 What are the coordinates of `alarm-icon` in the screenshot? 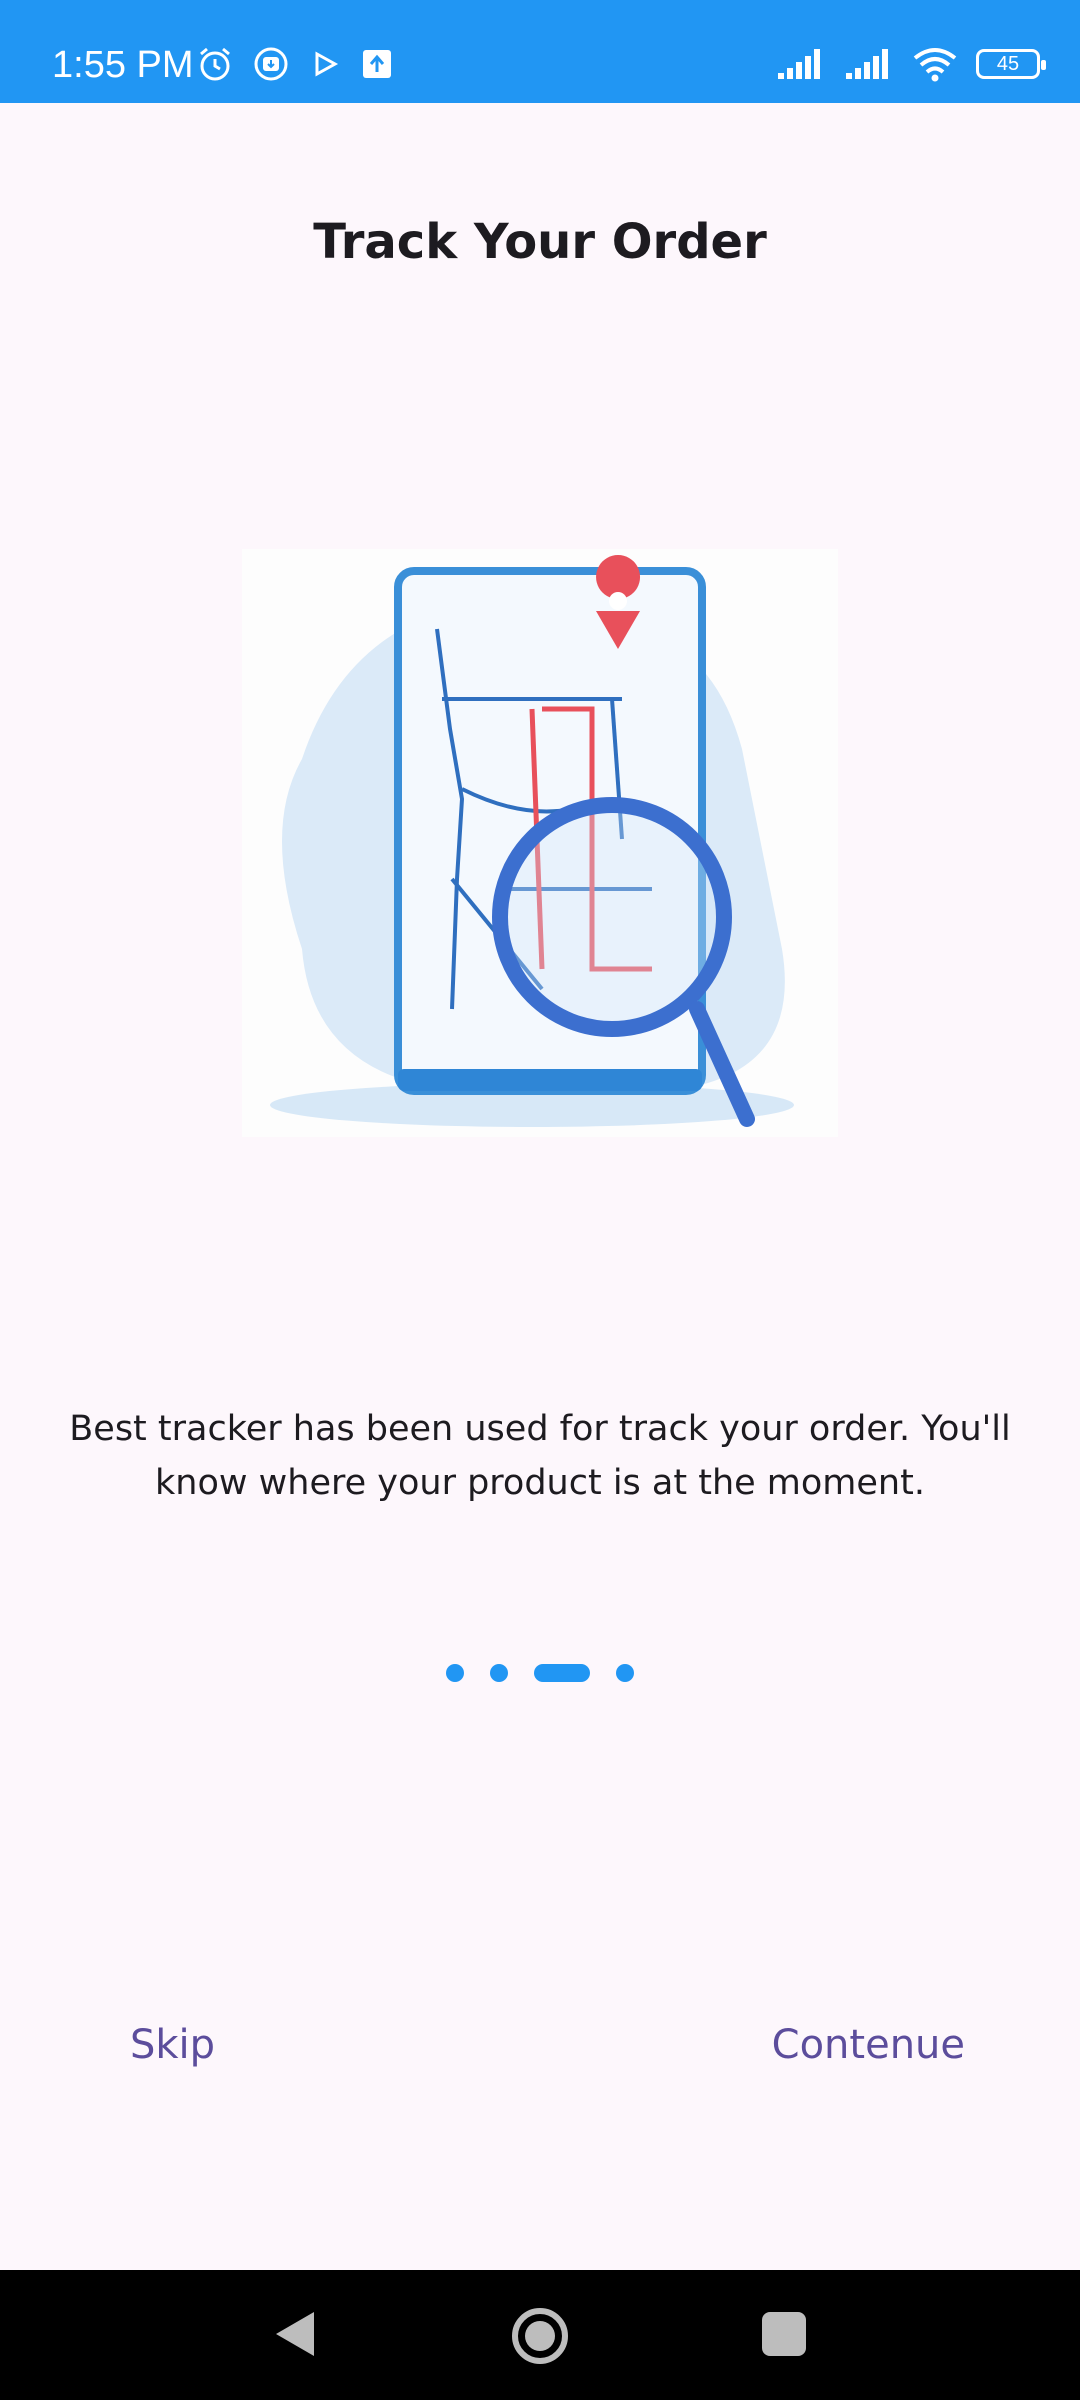 It's located at (215, 64).